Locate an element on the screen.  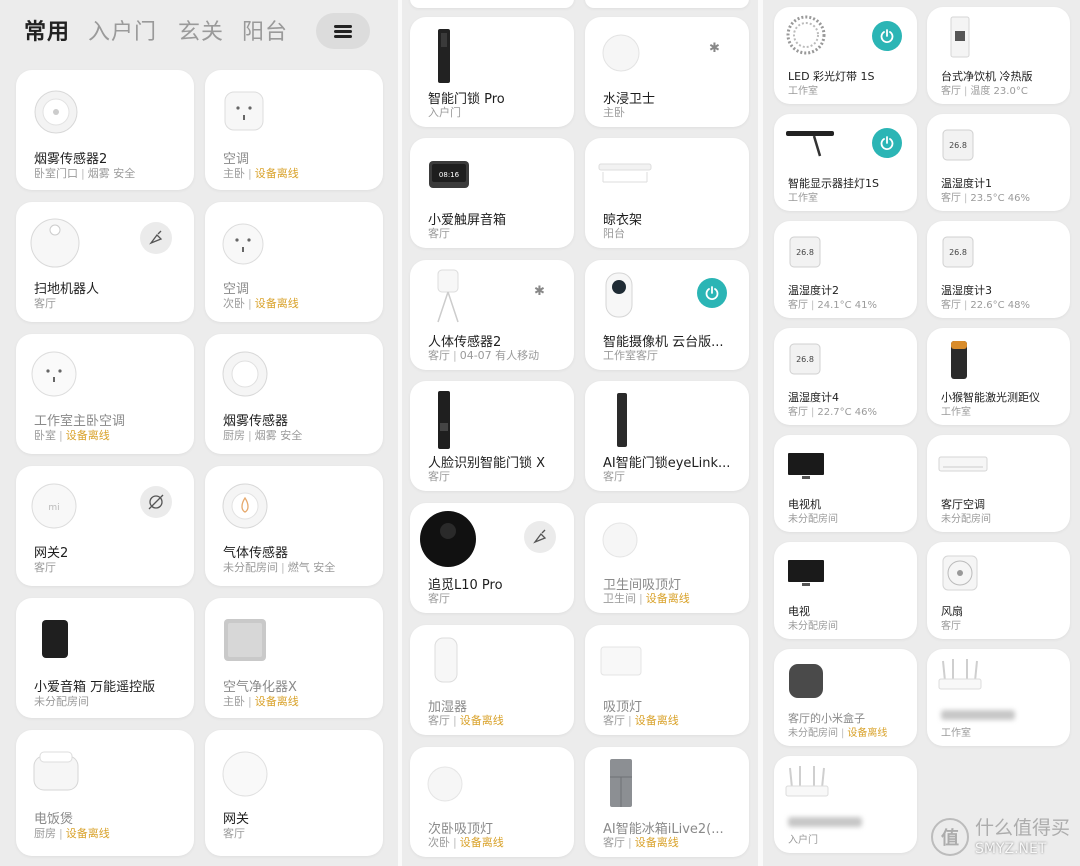
device-card-air-purifier: 空气净化器X 主卧 | 设备离线 is located at coordinates (294, 658).